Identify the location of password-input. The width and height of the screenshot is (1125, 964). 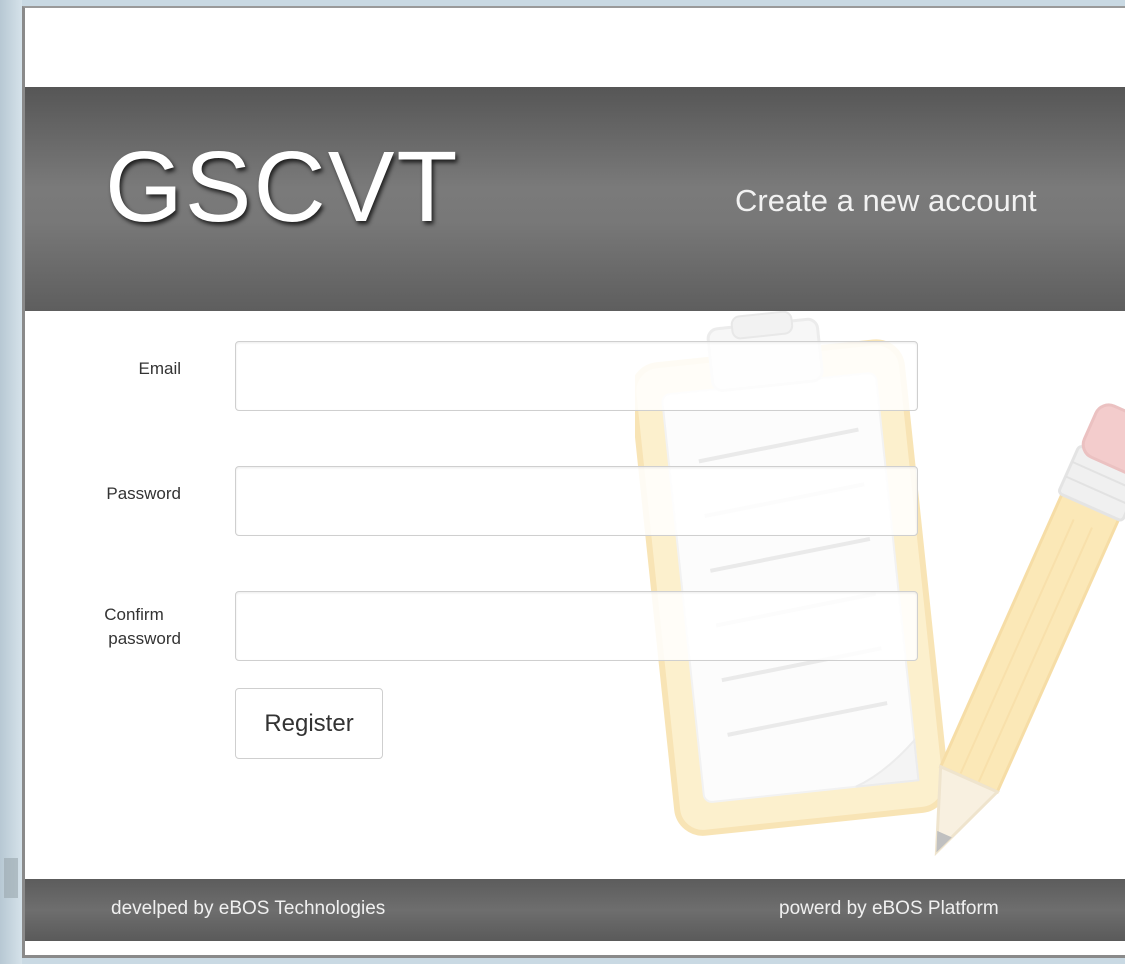
(576, 501).